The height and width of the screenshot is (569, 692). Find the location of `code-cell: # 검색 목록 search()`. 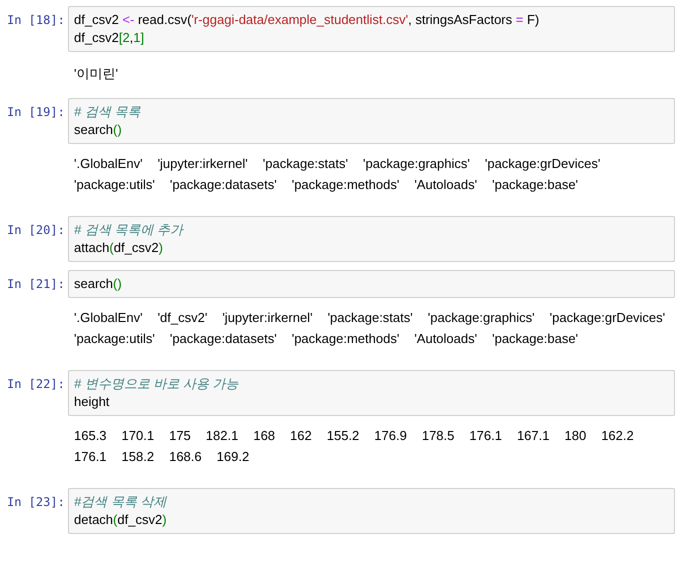

code-cell: # 검색 목록 search() is located at coordinates (371, 121).